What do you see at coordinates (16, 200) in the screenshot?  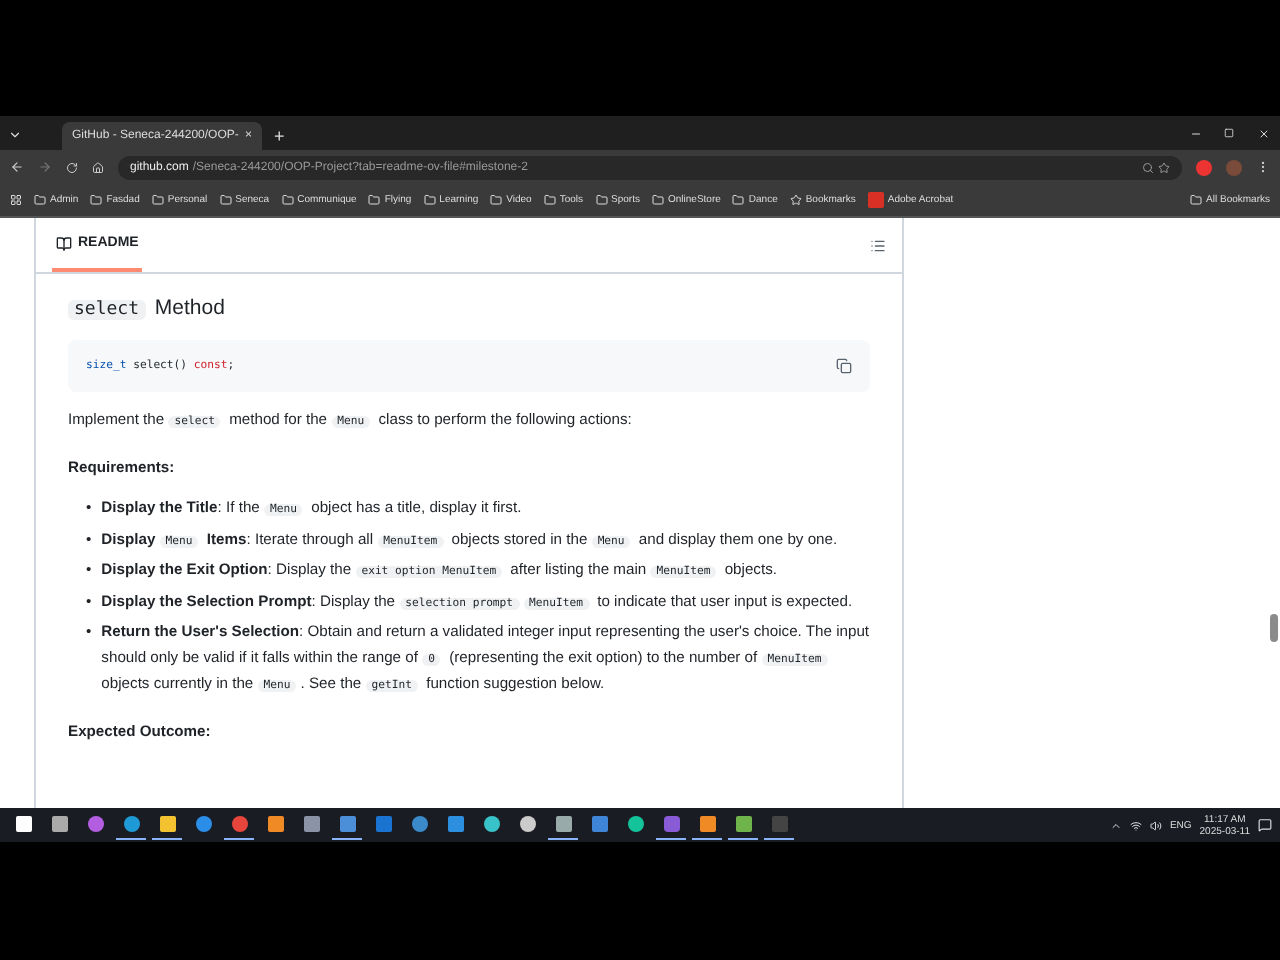 I see `apps-icon` at bounding box center [16, 200].